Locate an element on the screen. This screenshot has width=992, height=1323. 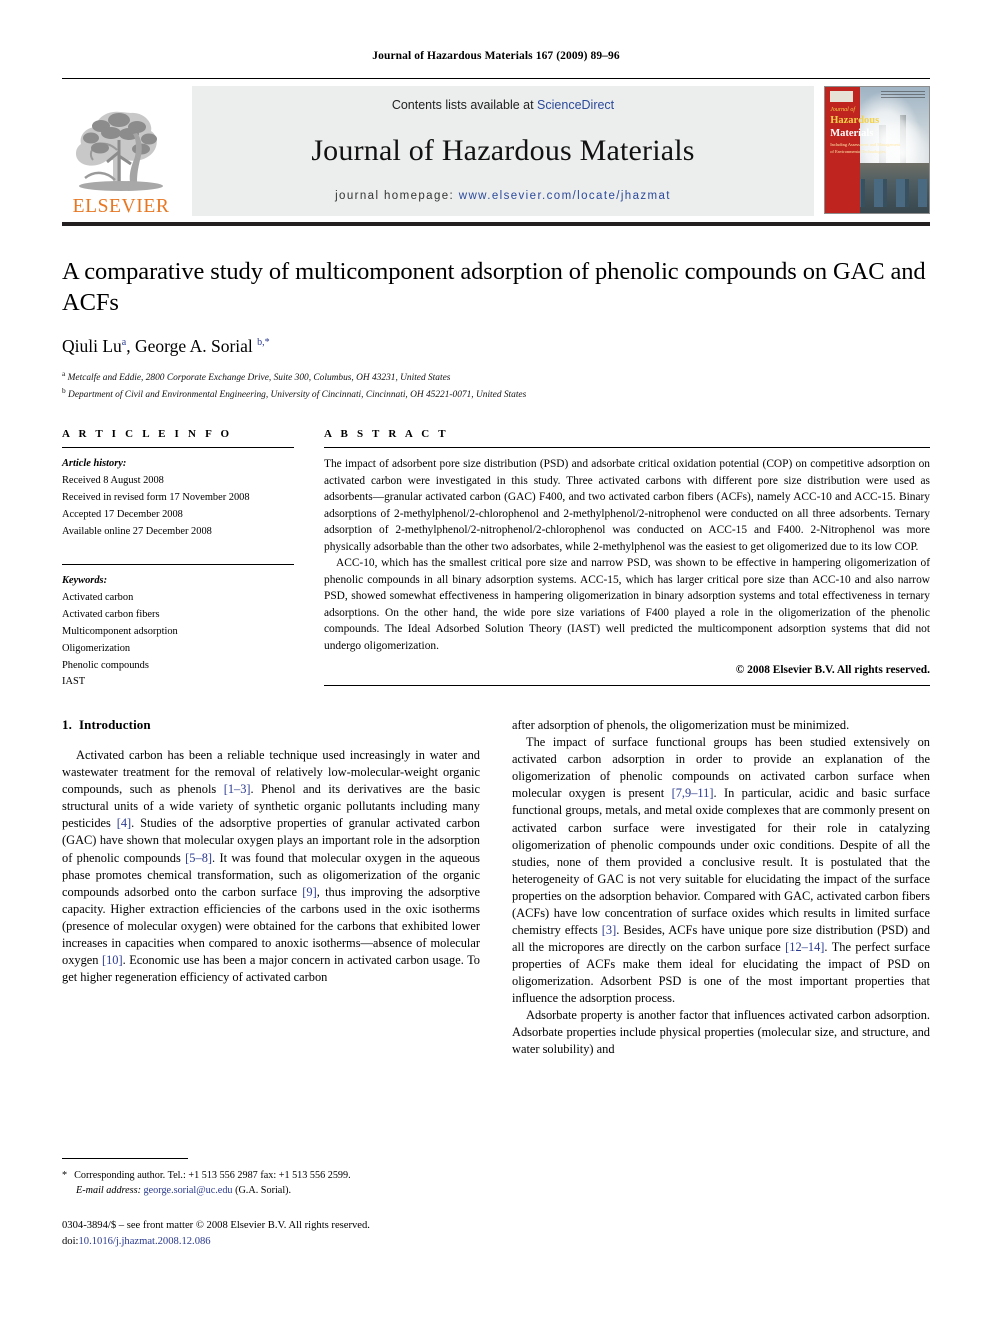
author-1: Qiuli Lu is located at coordinates (92, 345).